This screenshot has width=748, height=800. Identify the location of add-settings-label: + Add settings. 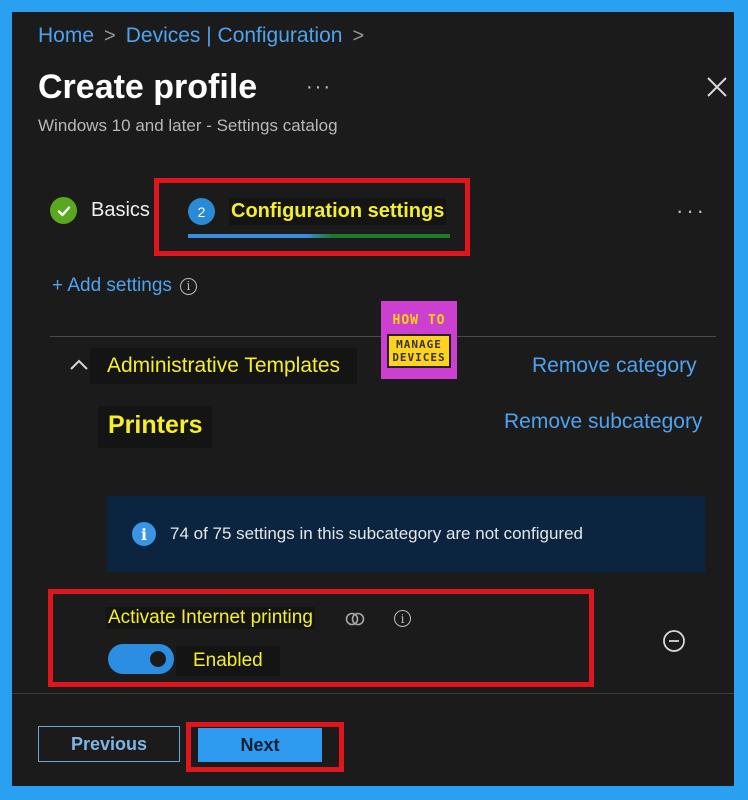
(112, 285).